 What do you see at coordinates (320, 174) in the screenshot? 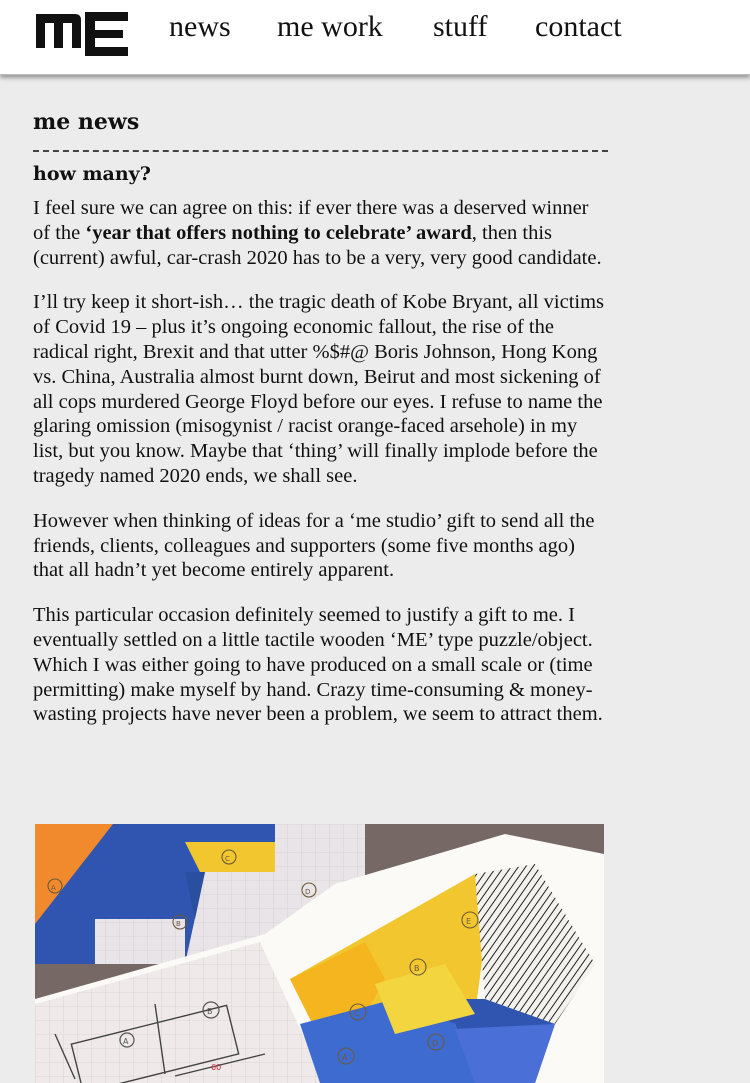
I see `post-title: how many?` at bounding box center [320, 174].